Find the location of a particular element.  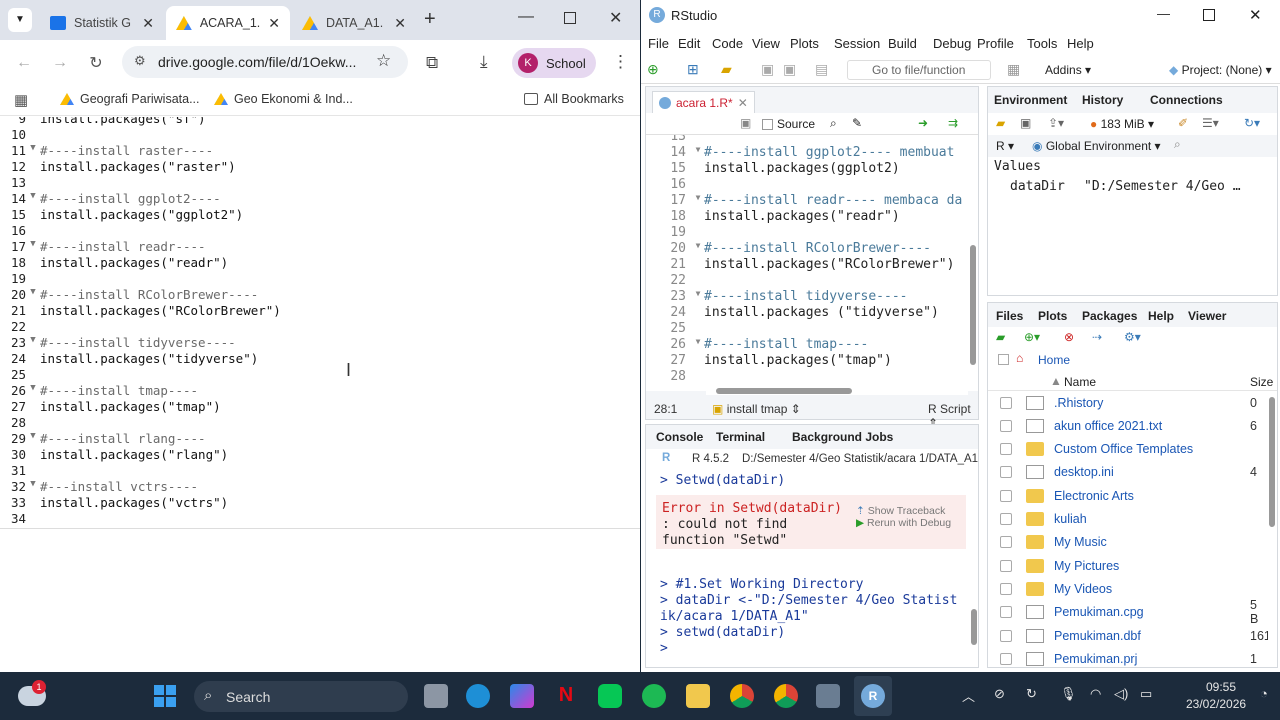

save-all-icon: ▣ is located at coordinates (789, 69).